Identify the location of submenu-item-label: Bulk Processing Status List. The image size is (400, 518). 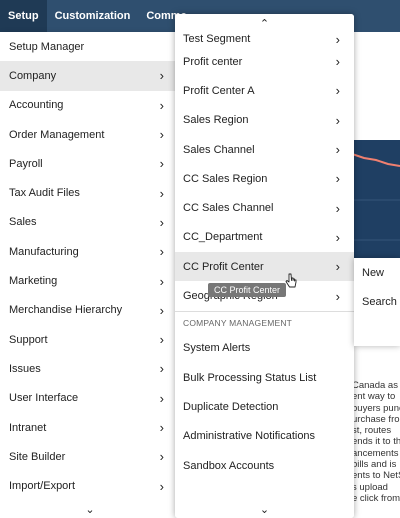
(250, 377).